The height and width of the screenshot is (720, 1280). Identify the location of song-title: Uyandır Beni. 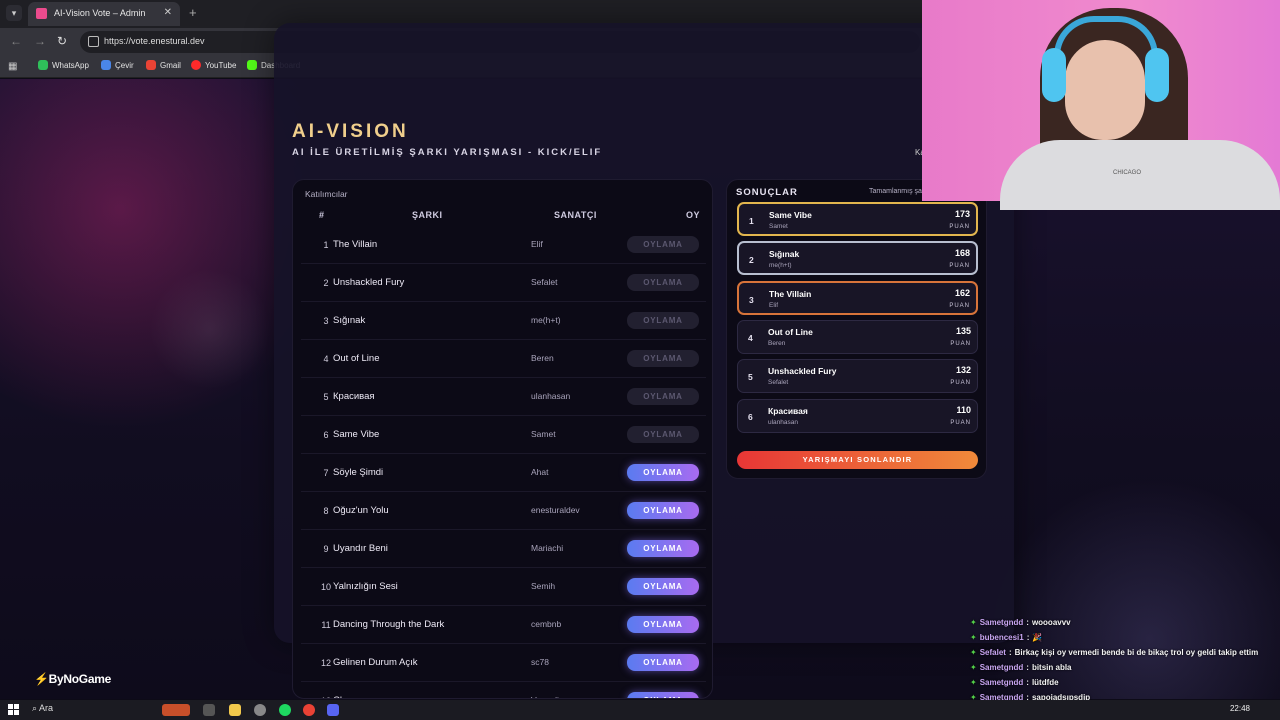
(360, 548).